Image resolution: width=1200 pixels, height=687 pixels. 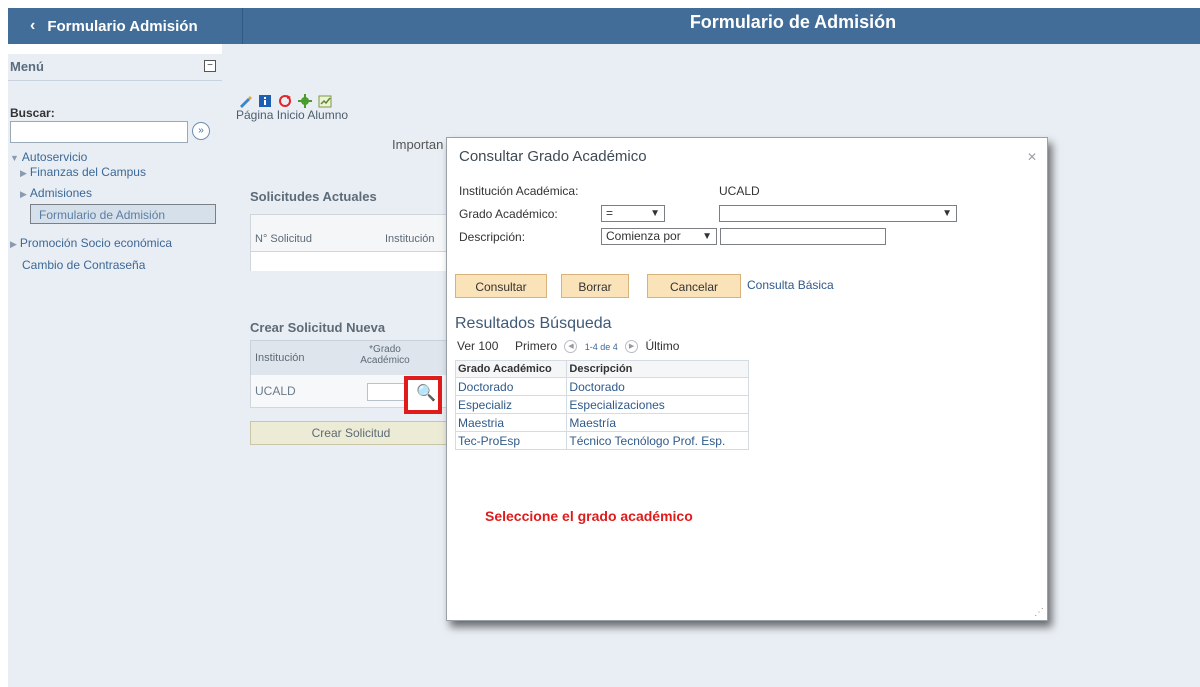 What do you see at coordinates (32, 113) in the screenshot?
I see `search-label: Buscar:` at bounding box center [32, 113].